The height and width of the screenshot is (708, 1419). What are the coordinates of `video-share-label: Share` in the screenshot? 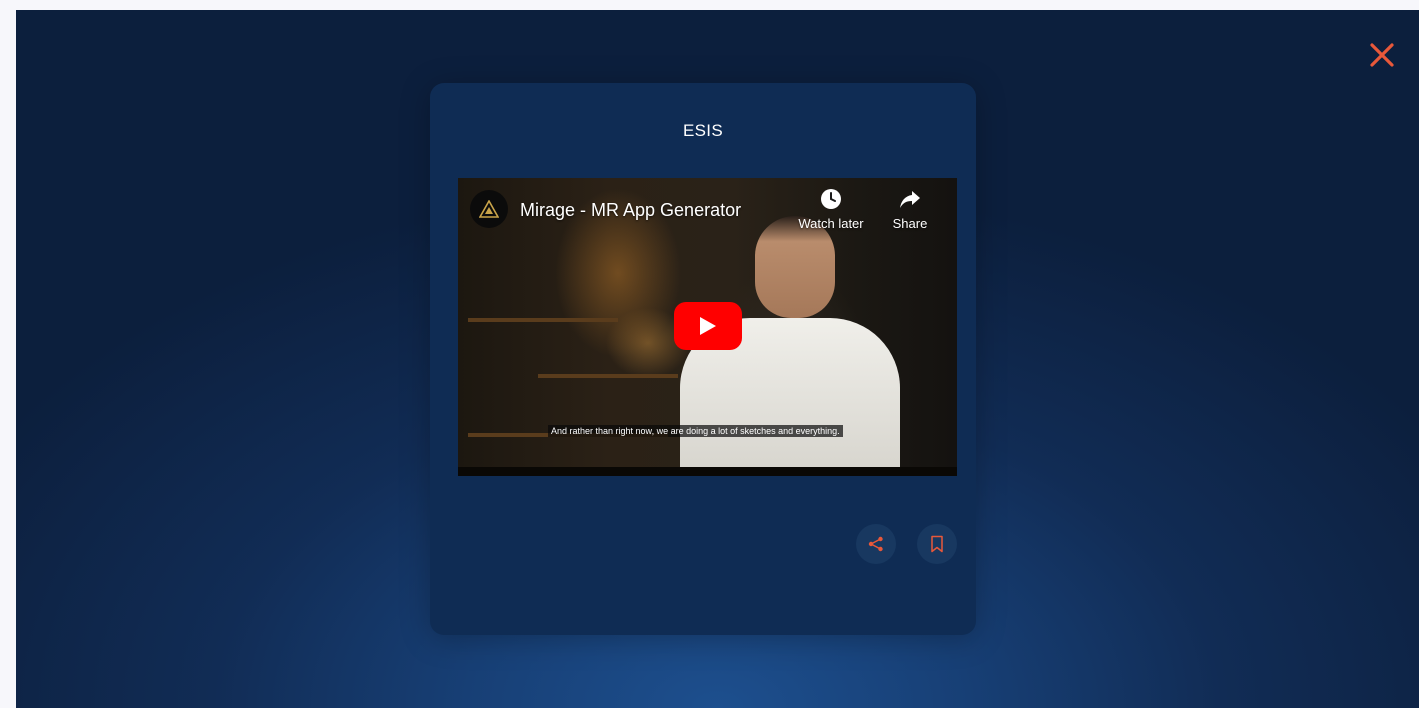 It's located at (910, 223).